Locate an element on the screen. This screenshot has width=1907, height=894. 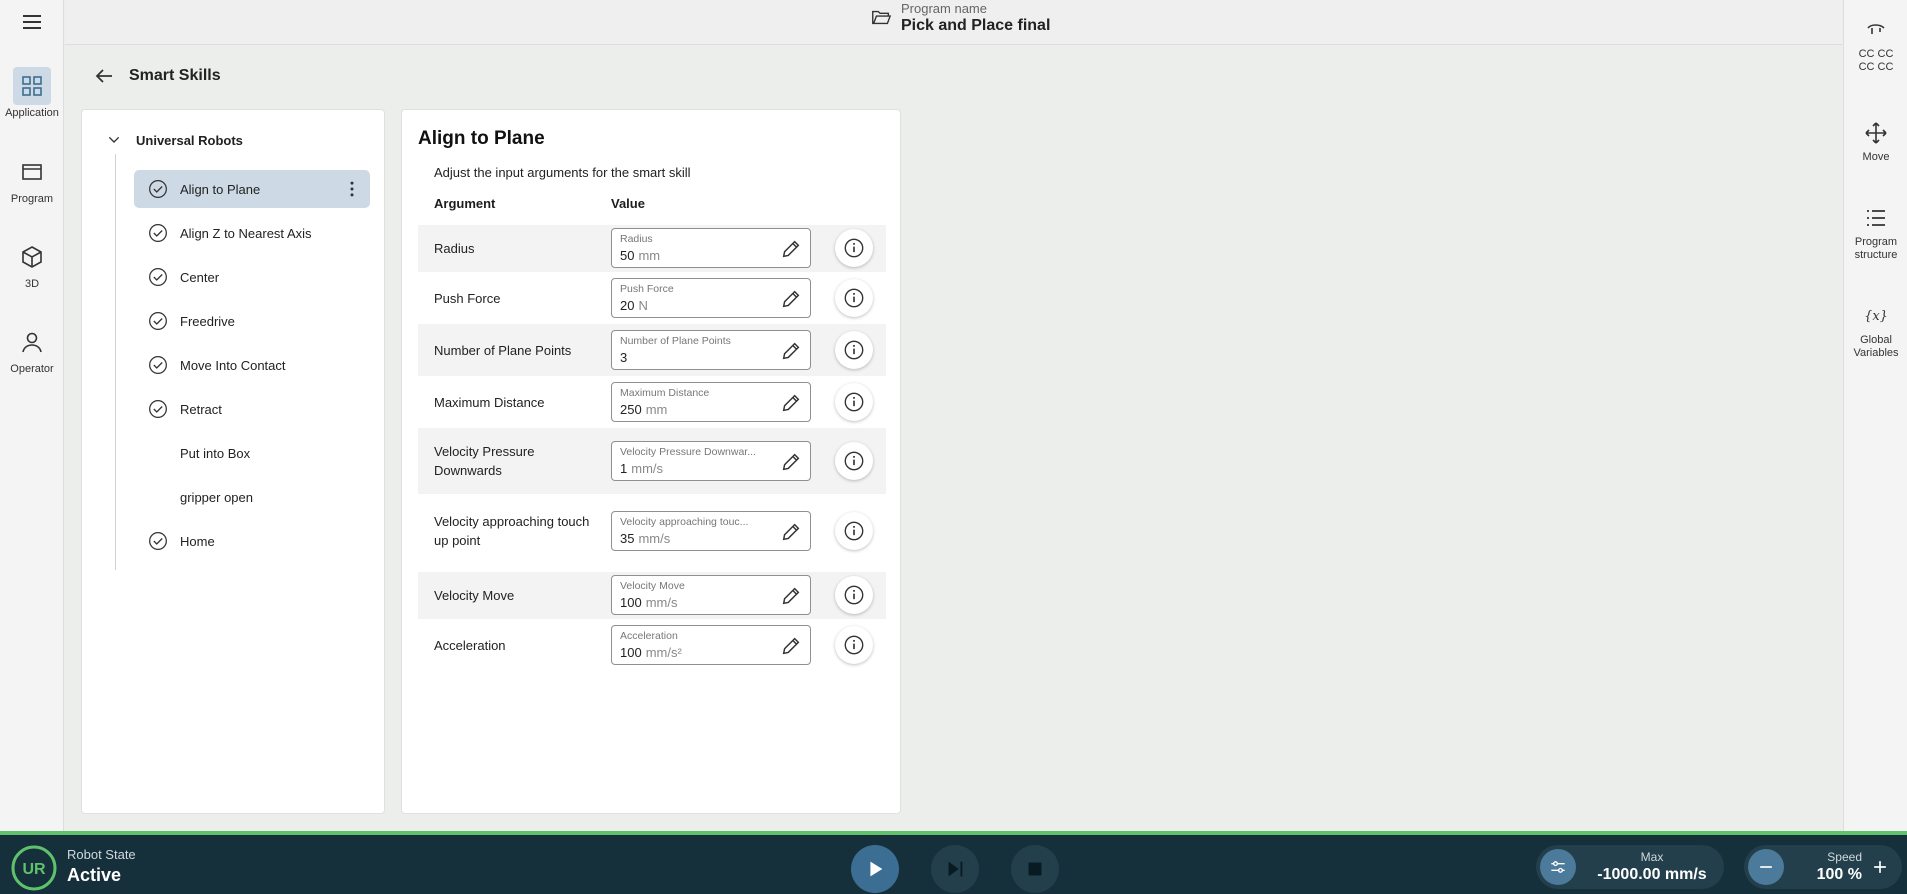
step-button is located at coordinates (955, 869).